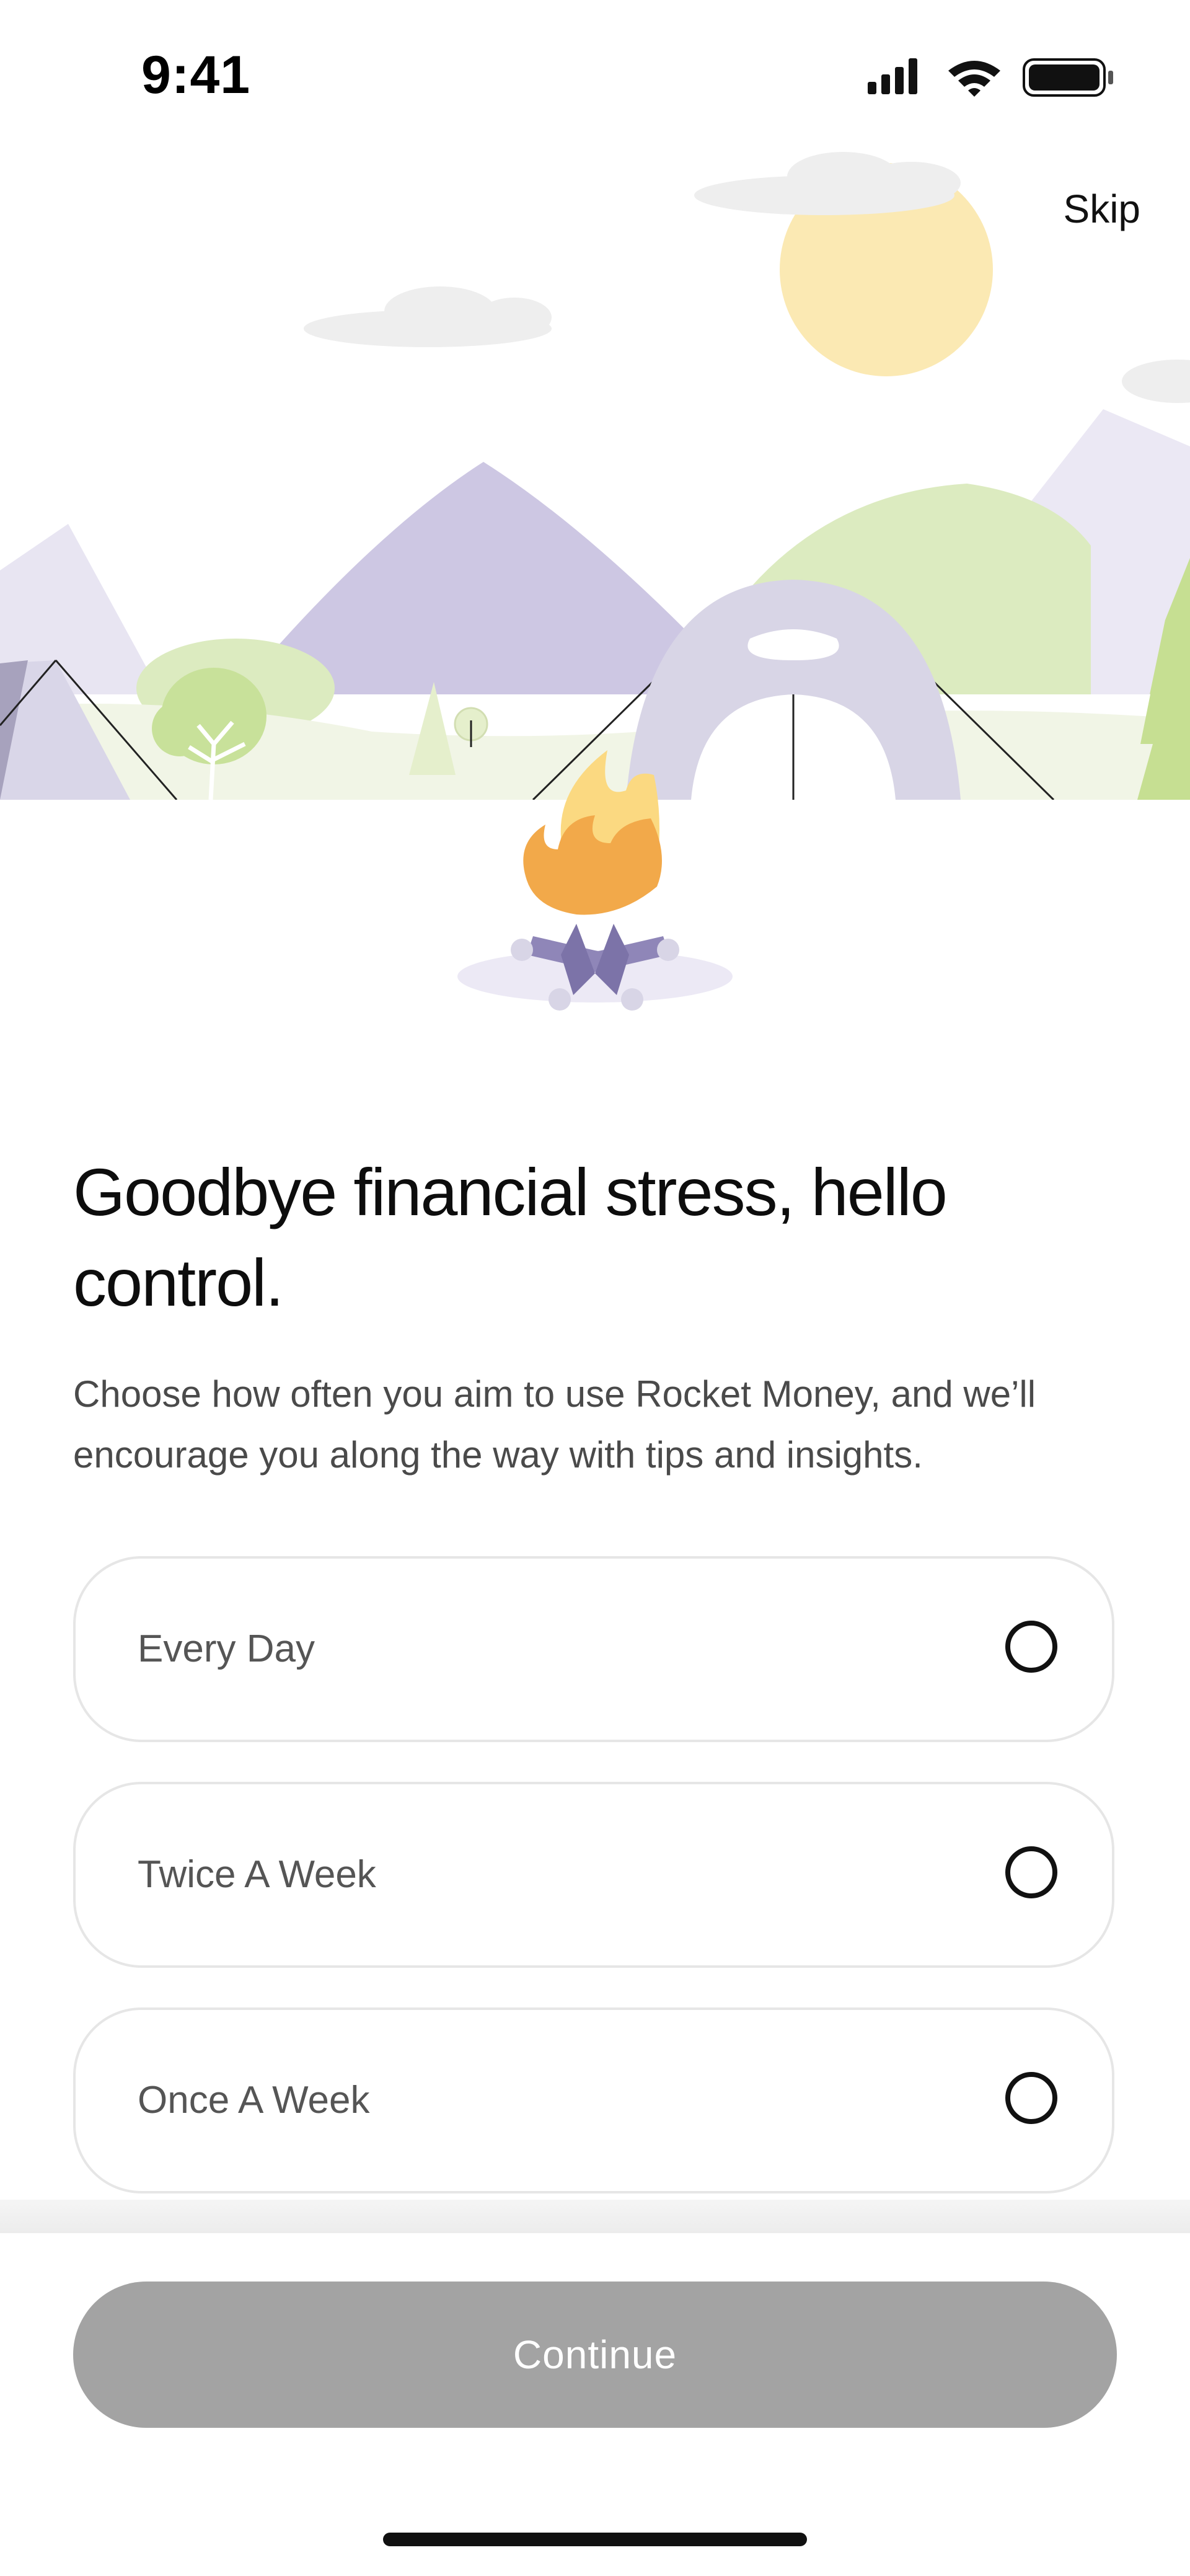 The height and width of the screenshot is (2576, 1190). What do you see at coordinates (196, 75) in the screenshot?
I see `status-time: 9:41` at bounding box center [196, 75].